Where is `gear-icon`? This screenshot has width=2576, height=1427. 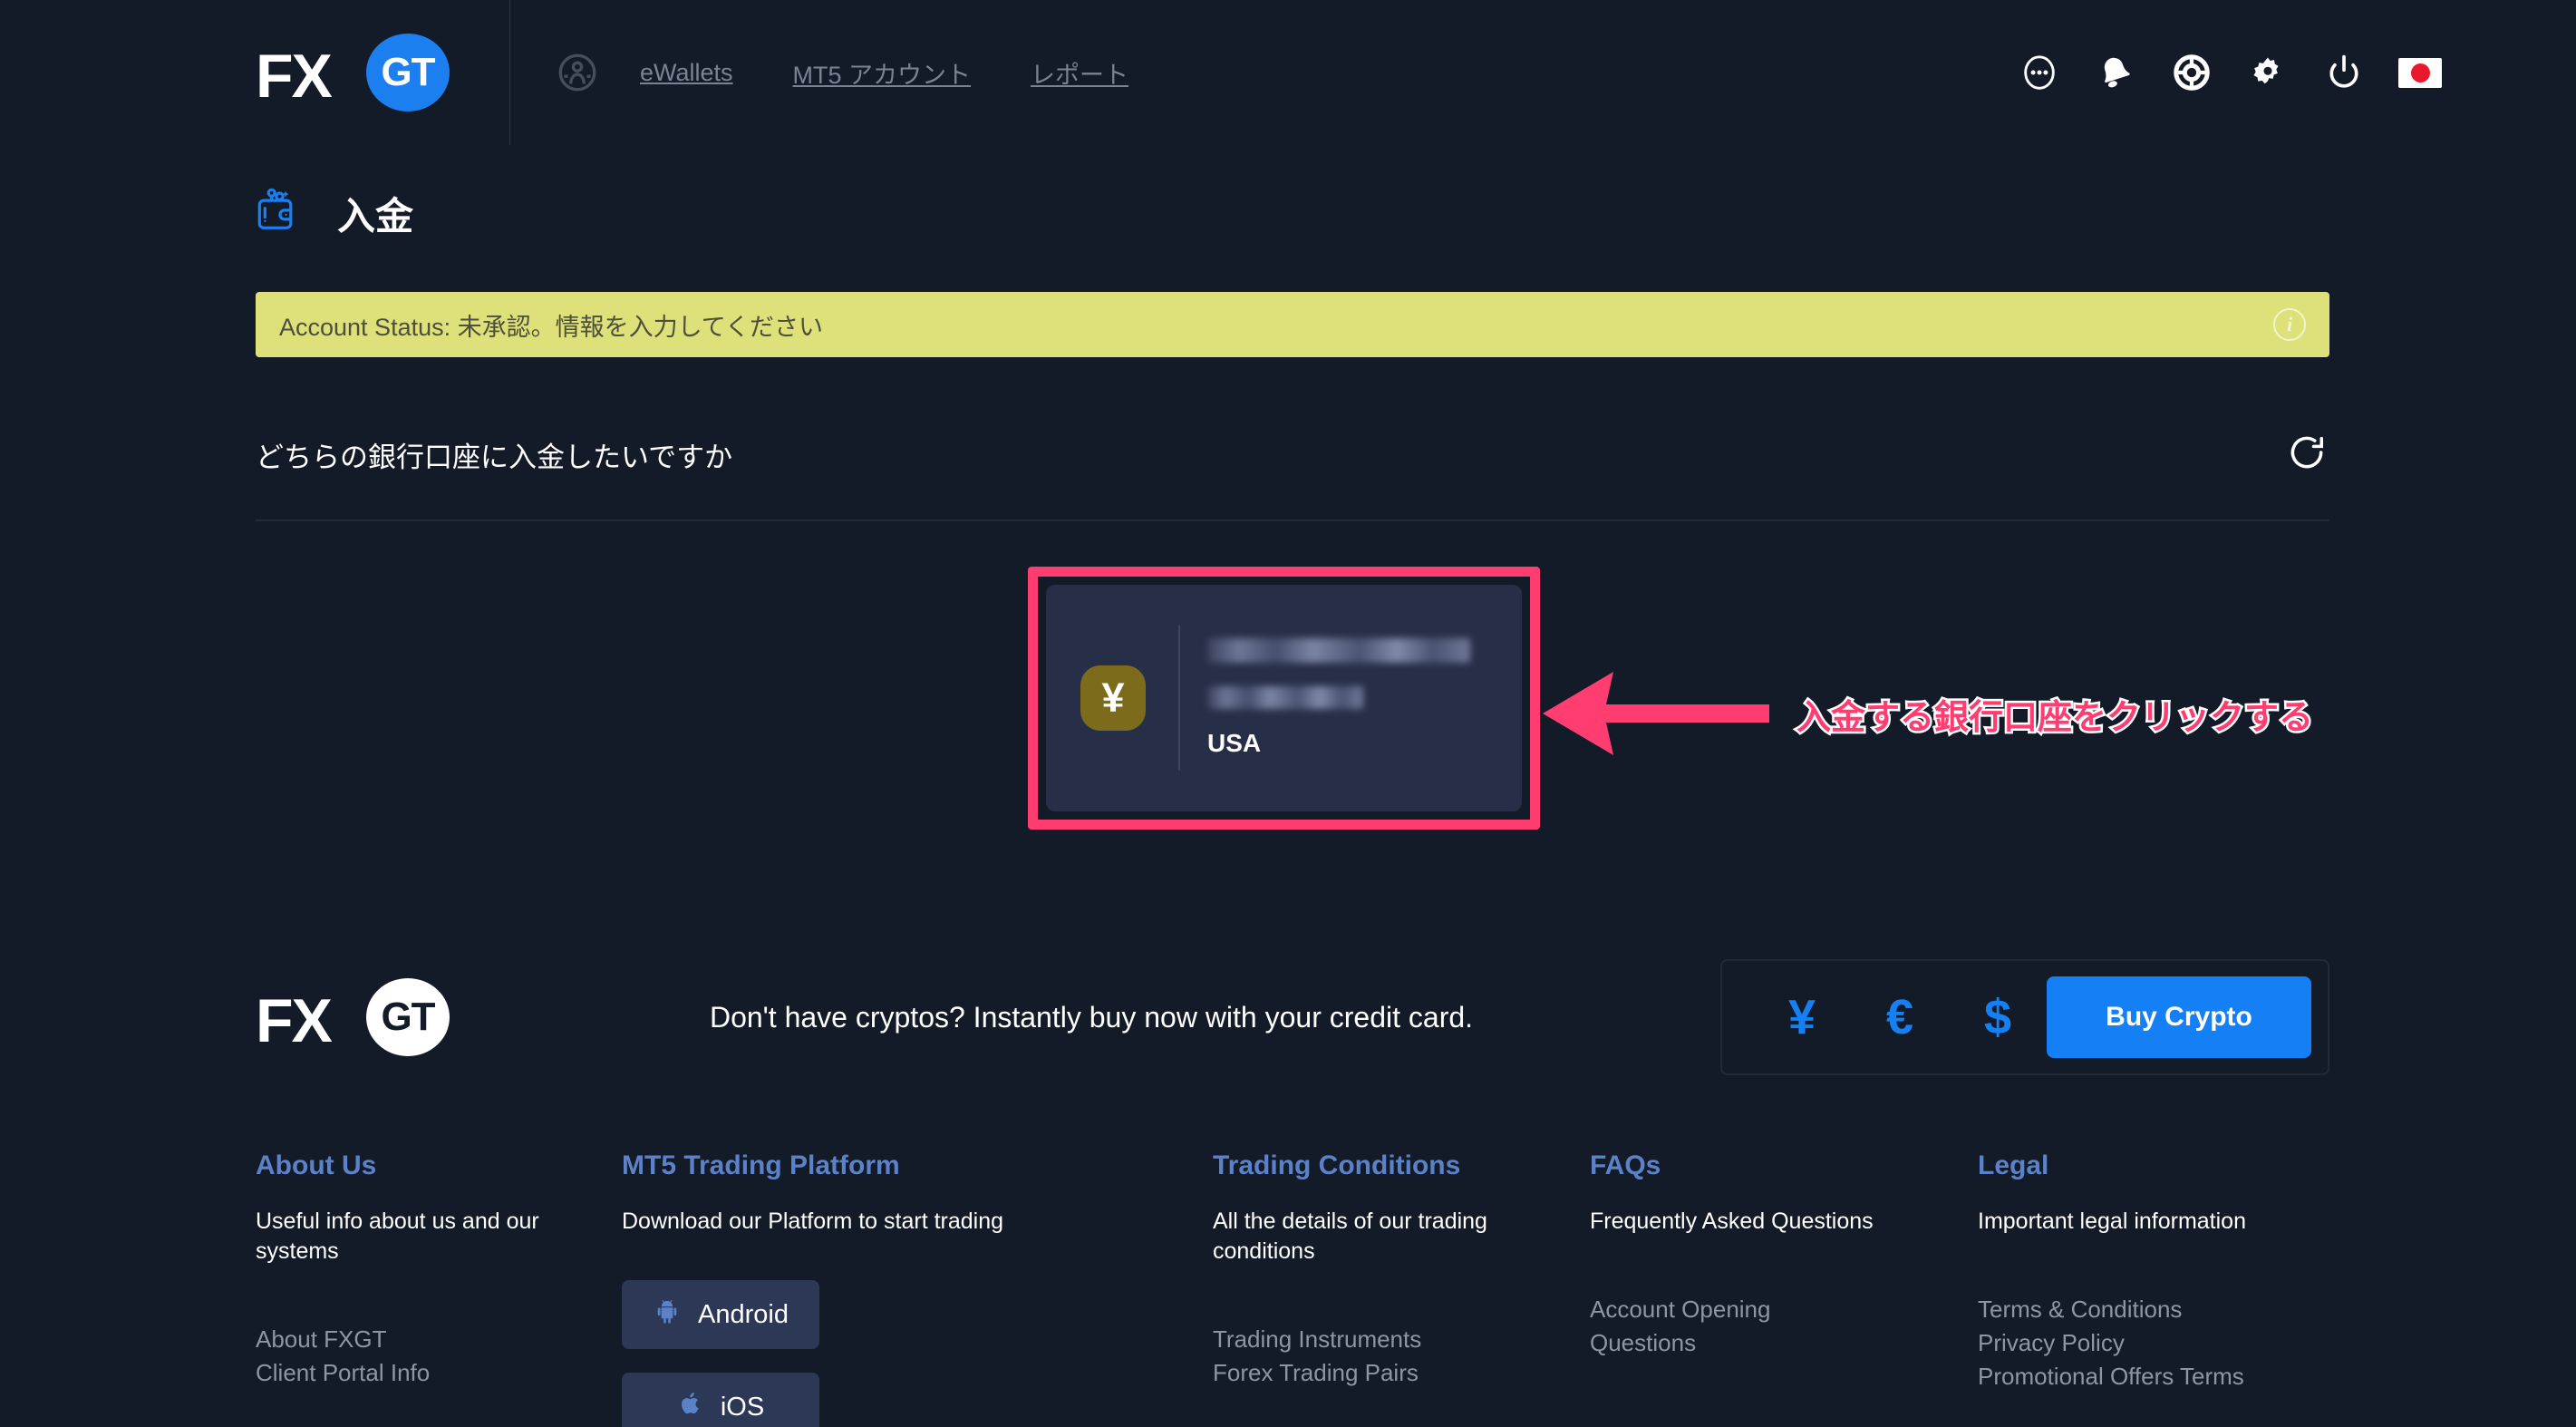
gear-icon is located at coordinates (2268, 73).